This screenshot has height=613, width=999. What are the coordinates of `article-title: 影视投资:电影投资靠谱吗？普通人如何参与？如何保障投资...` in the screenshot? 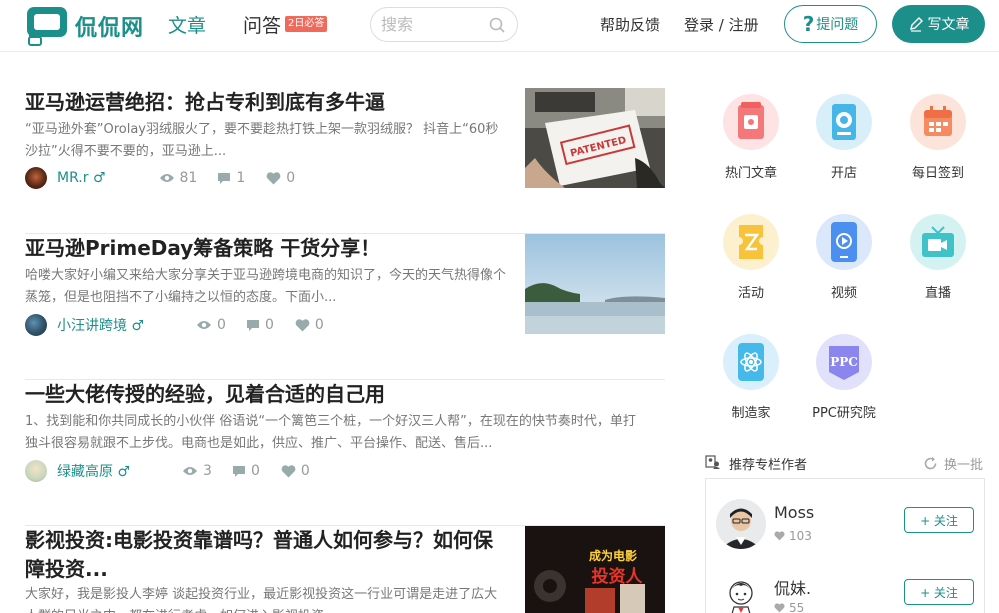 It's located at (265, 555).